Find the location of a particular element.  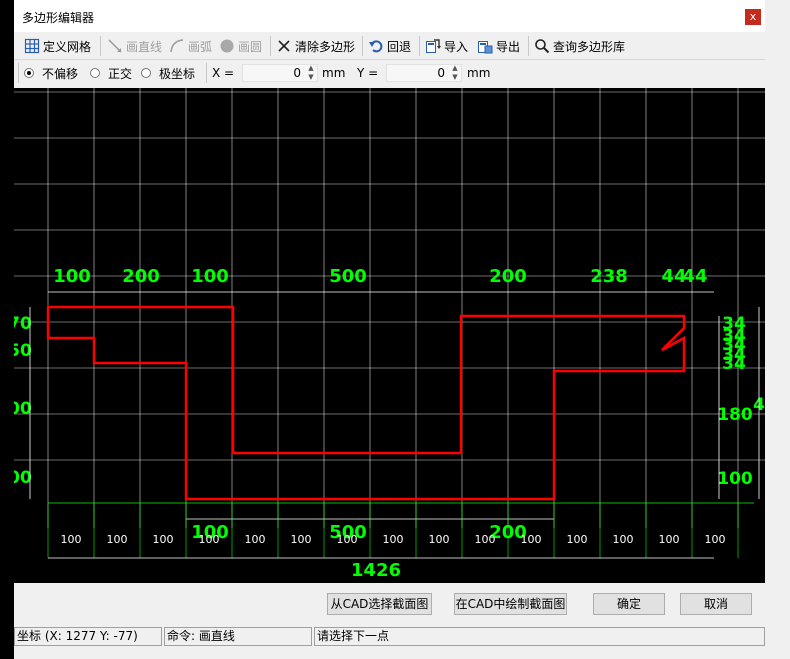

define-grid-label: 定义网格 is located at coordinates (67, 46).